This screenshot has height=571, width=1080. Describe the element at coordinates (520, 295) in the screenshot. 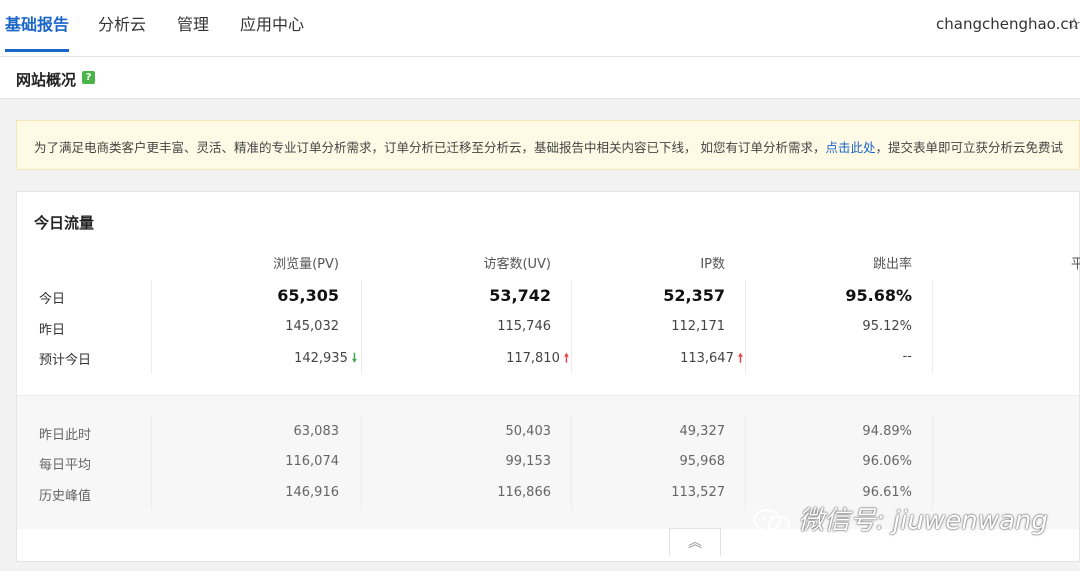

I see `today-uv: 53,742` at that location.